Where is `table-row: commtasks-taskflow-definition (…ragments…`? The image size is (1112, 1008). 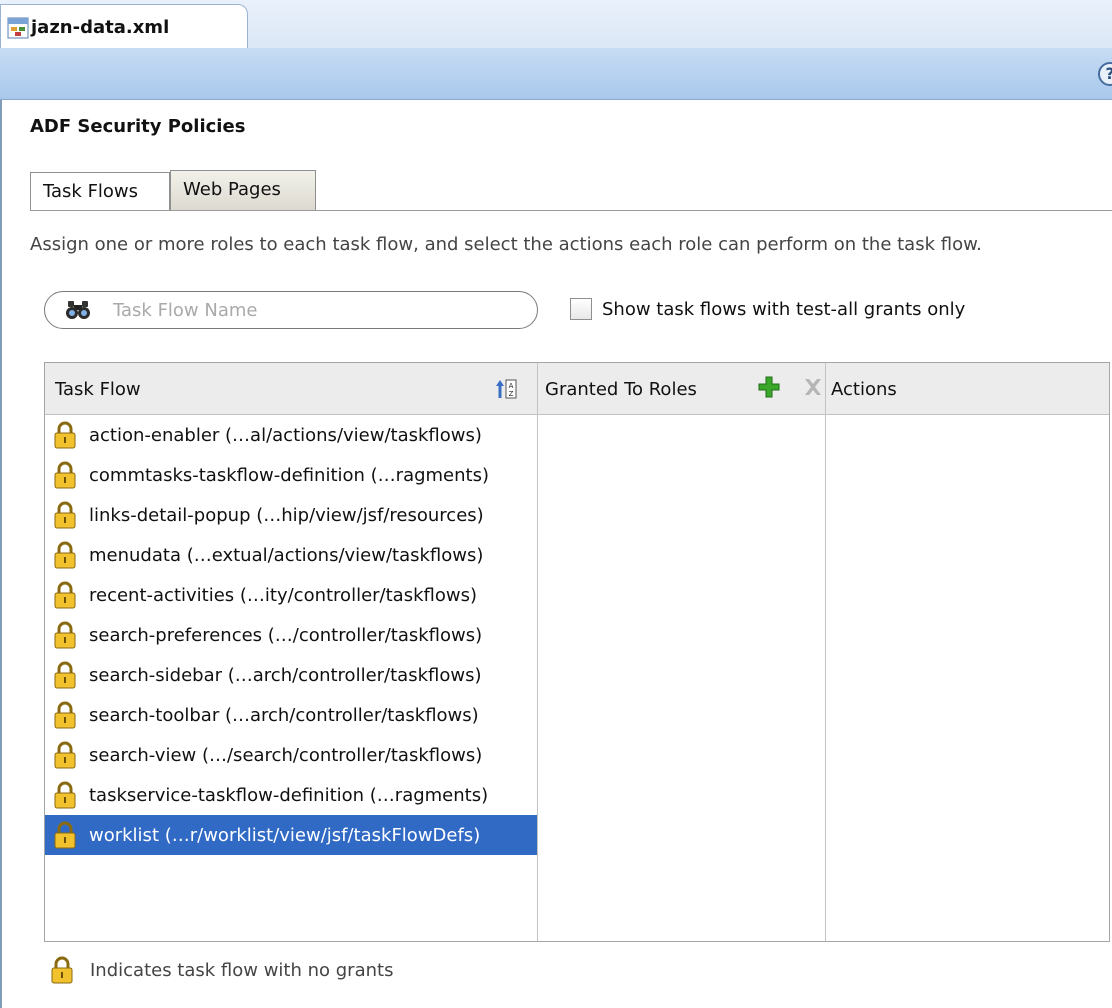 table-row: commtasks-taskflow-definition (…ragments… is located at coordinates (291, 475).